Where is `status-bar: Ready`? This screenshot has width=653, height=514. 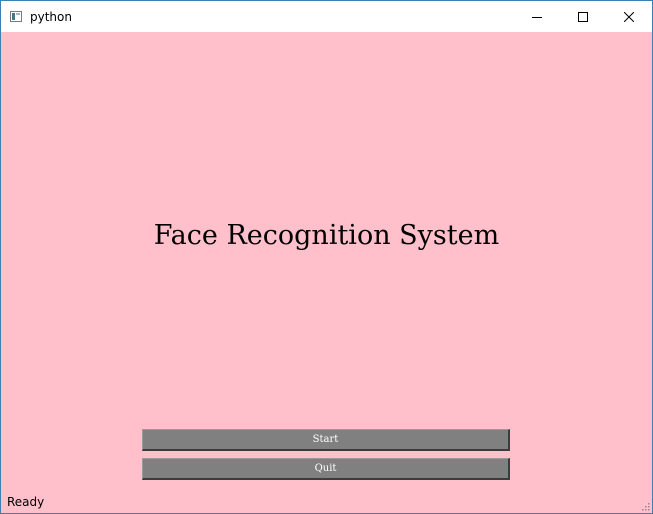
status-bar: Ready is located at coordinates (326, 502).